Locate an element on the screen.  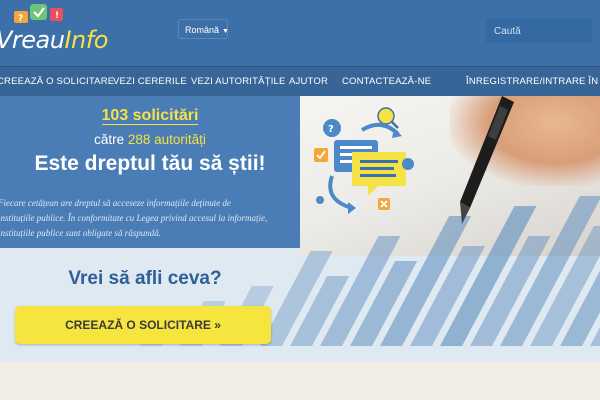
authorities-count-link: 288 autorități is located at coordinates (167, 139).